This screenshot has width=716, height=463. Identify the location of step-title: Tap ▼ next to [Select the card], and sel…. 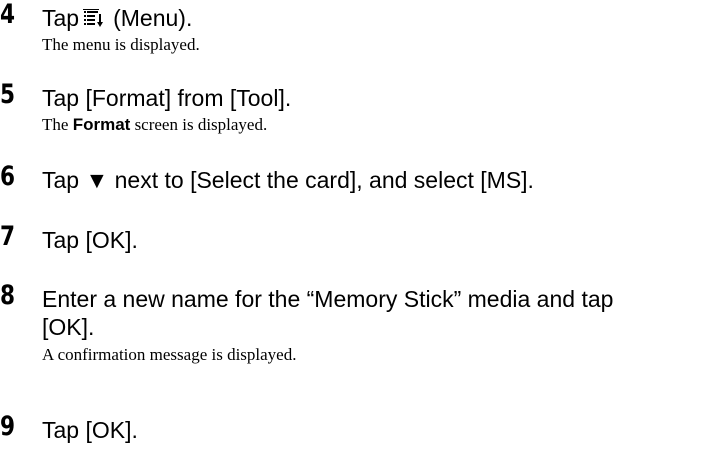
(288, 180).